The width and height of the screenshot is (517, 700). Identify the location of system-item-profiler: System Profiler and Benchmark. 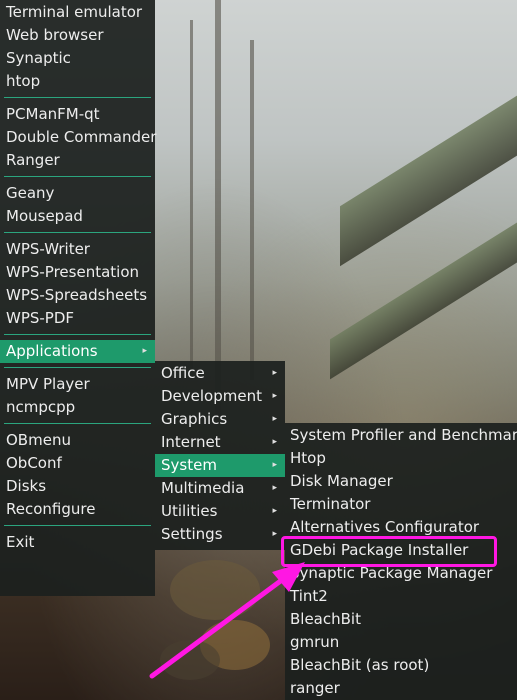
(401, 435).